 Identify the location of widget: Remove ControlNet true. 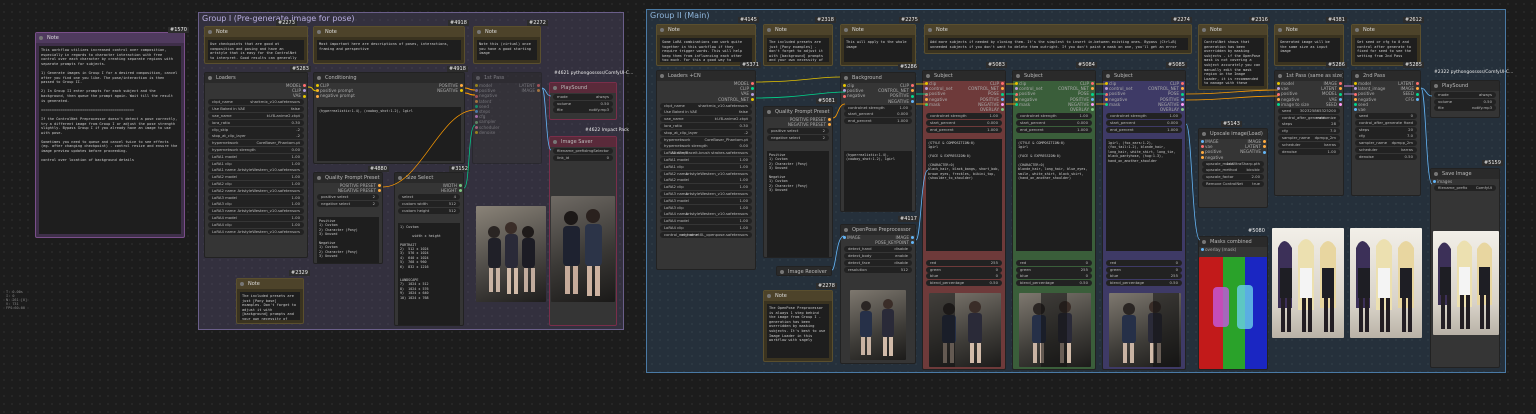
(1233, 183).